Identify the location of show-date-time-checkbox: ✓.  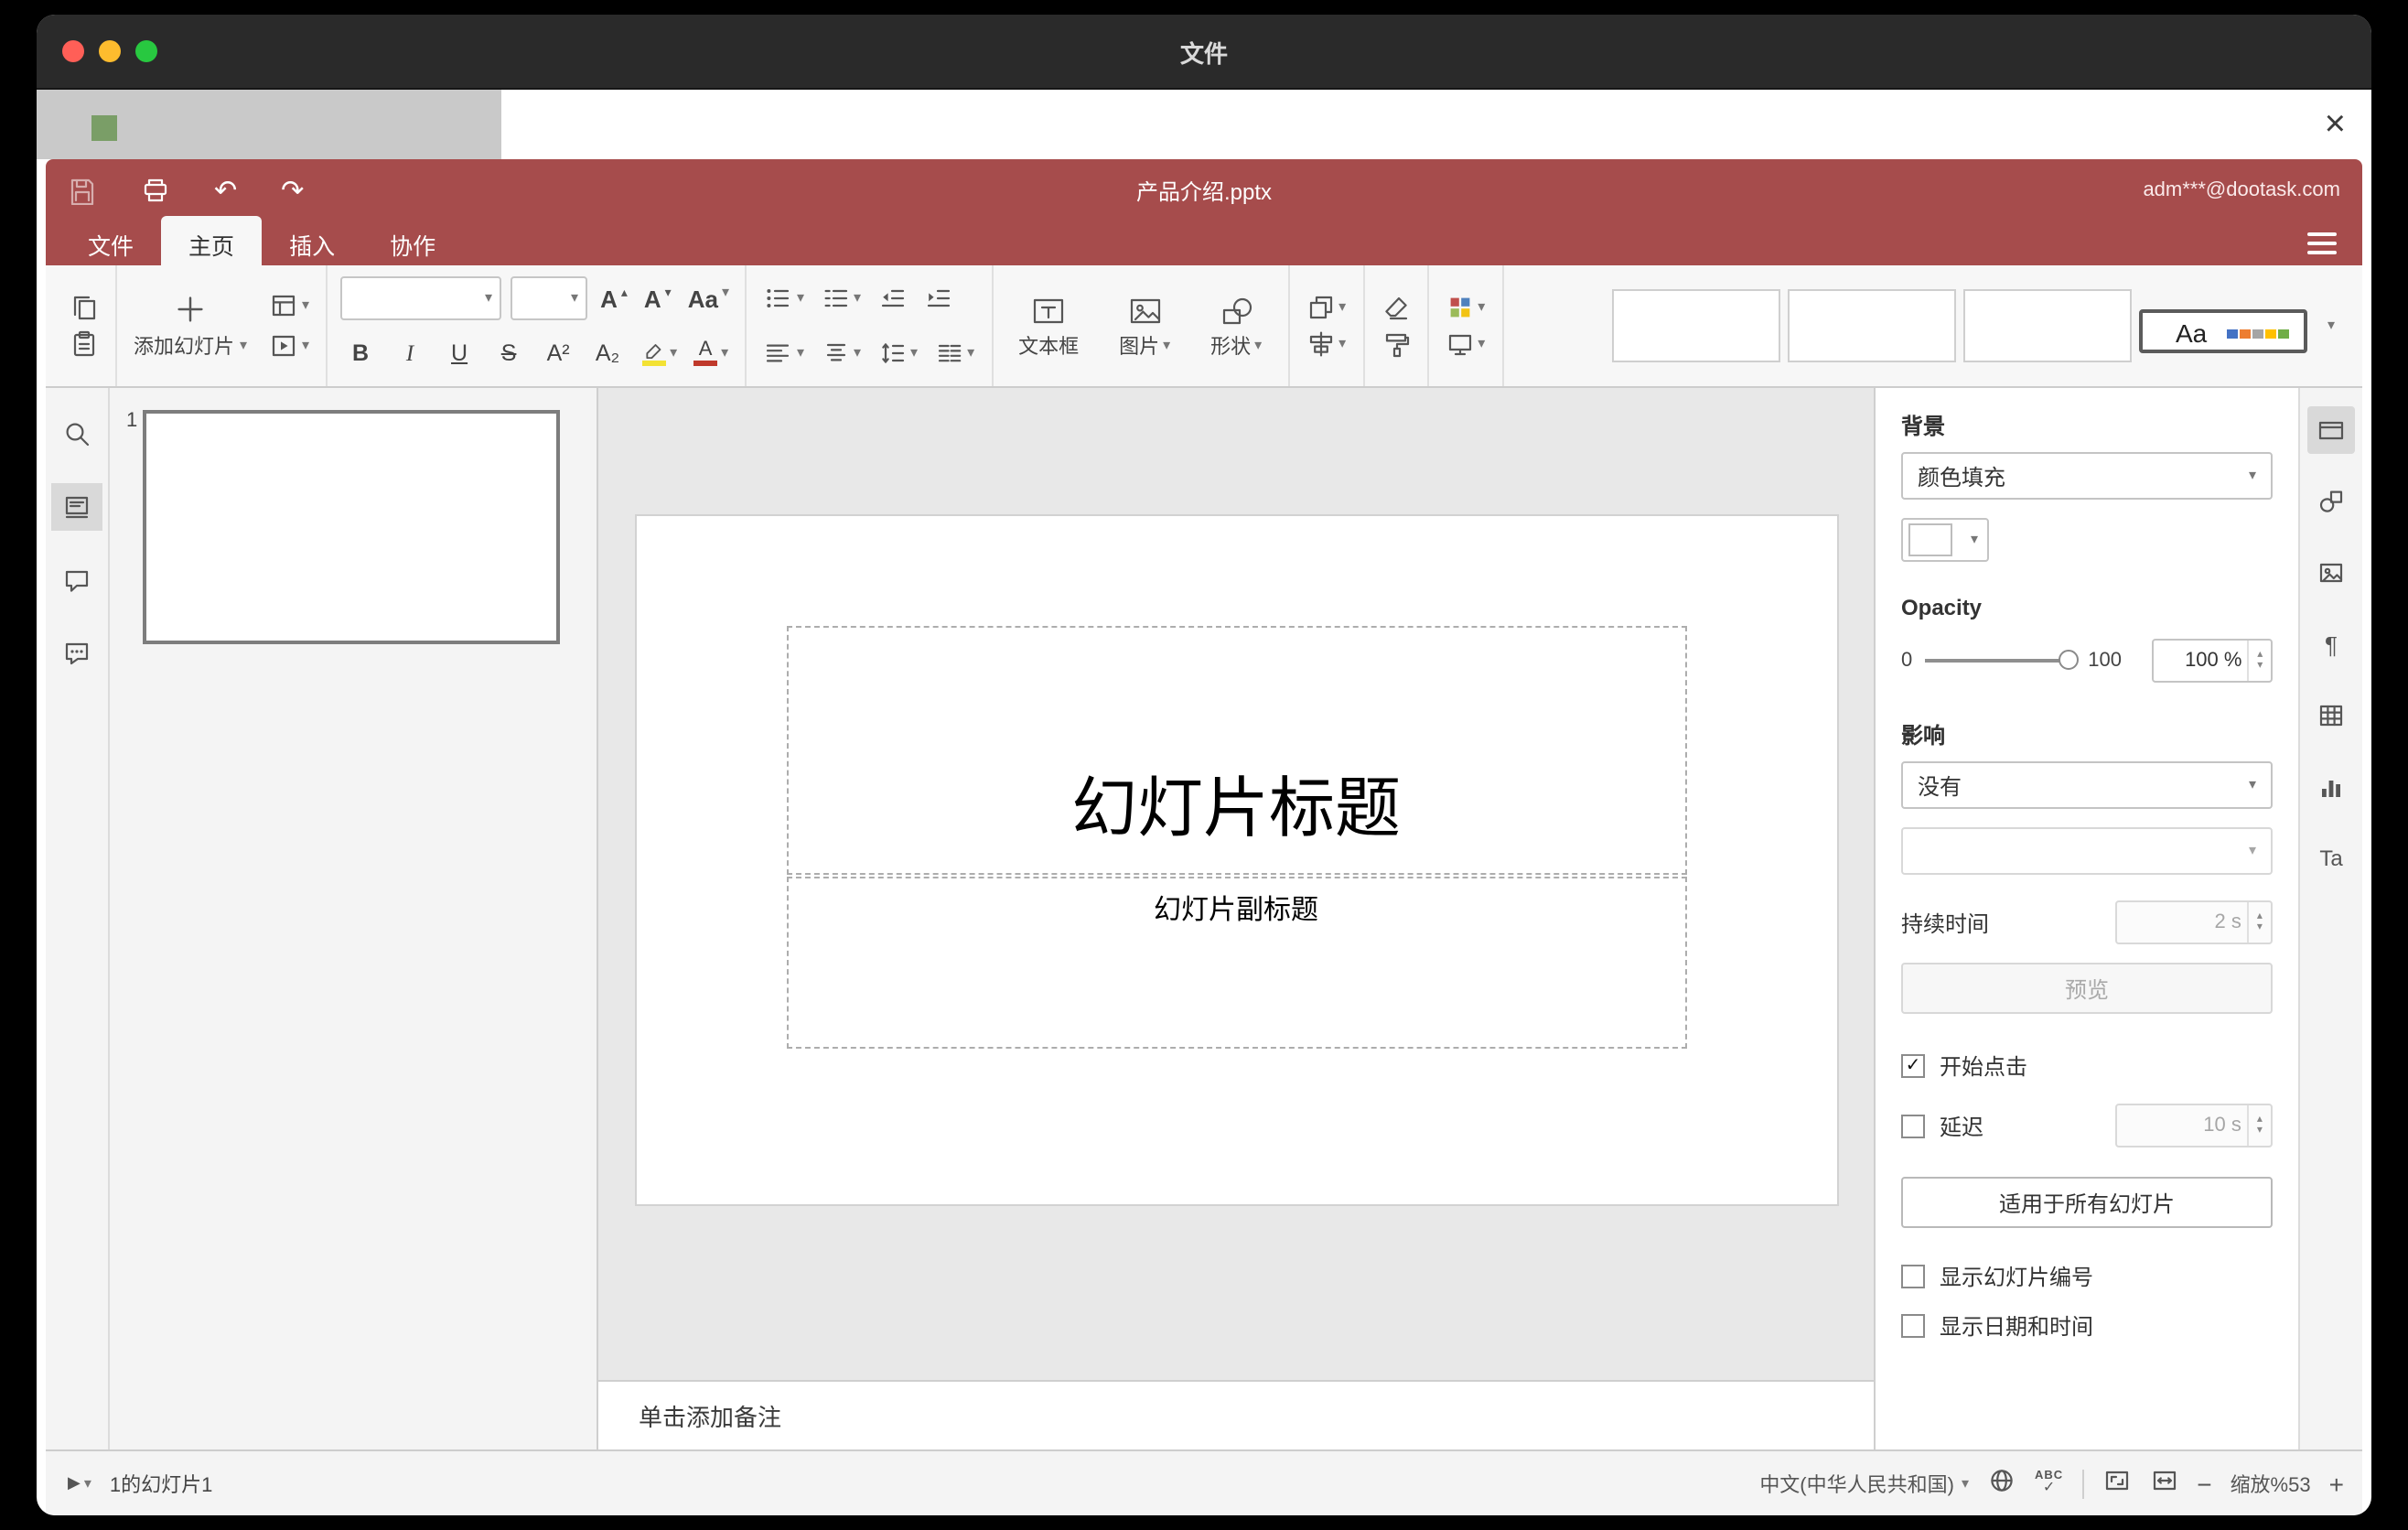
(1913, 1326).